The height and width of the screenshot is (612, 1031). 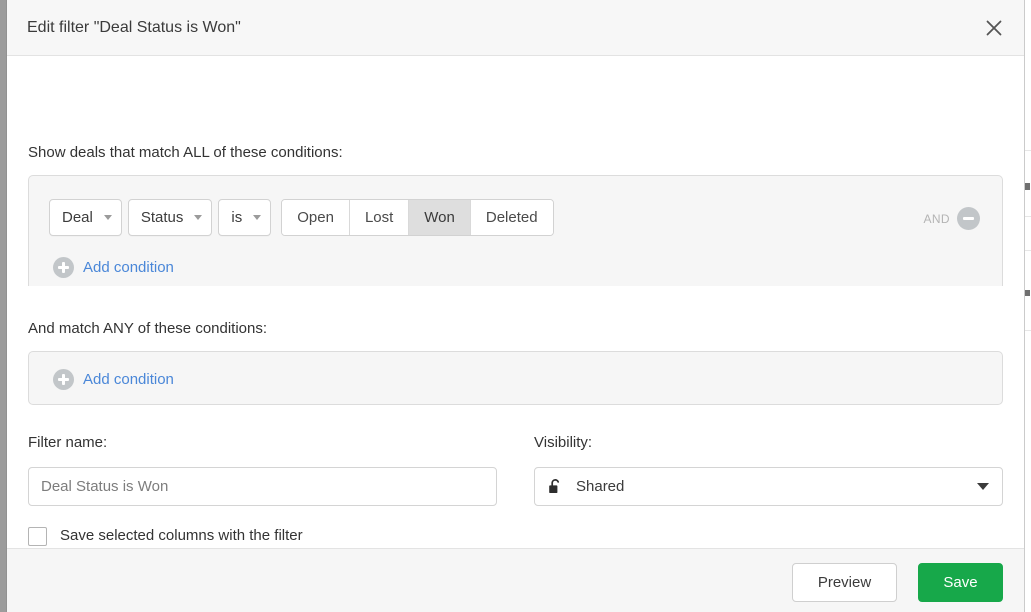 I want to click on add-condition-all-button: Add condition, so click(x=113, y=267).